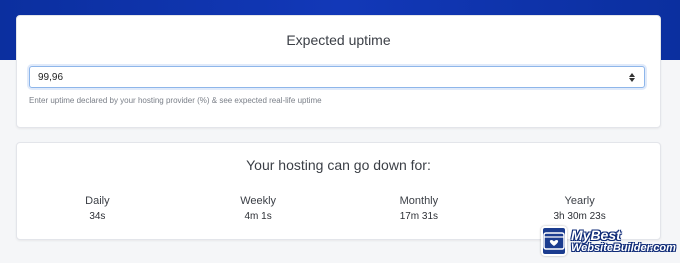 This screenshot has width=680, height=263. What do you see at coordinates (596, 235) in the screenshot?
I see `logo-line1: MyBest` at bounding box center [596, 235].